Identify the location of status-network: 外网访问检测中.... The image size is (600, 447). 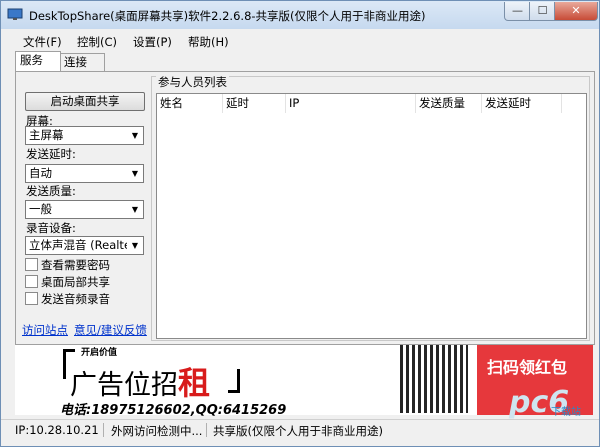
(157, 431).